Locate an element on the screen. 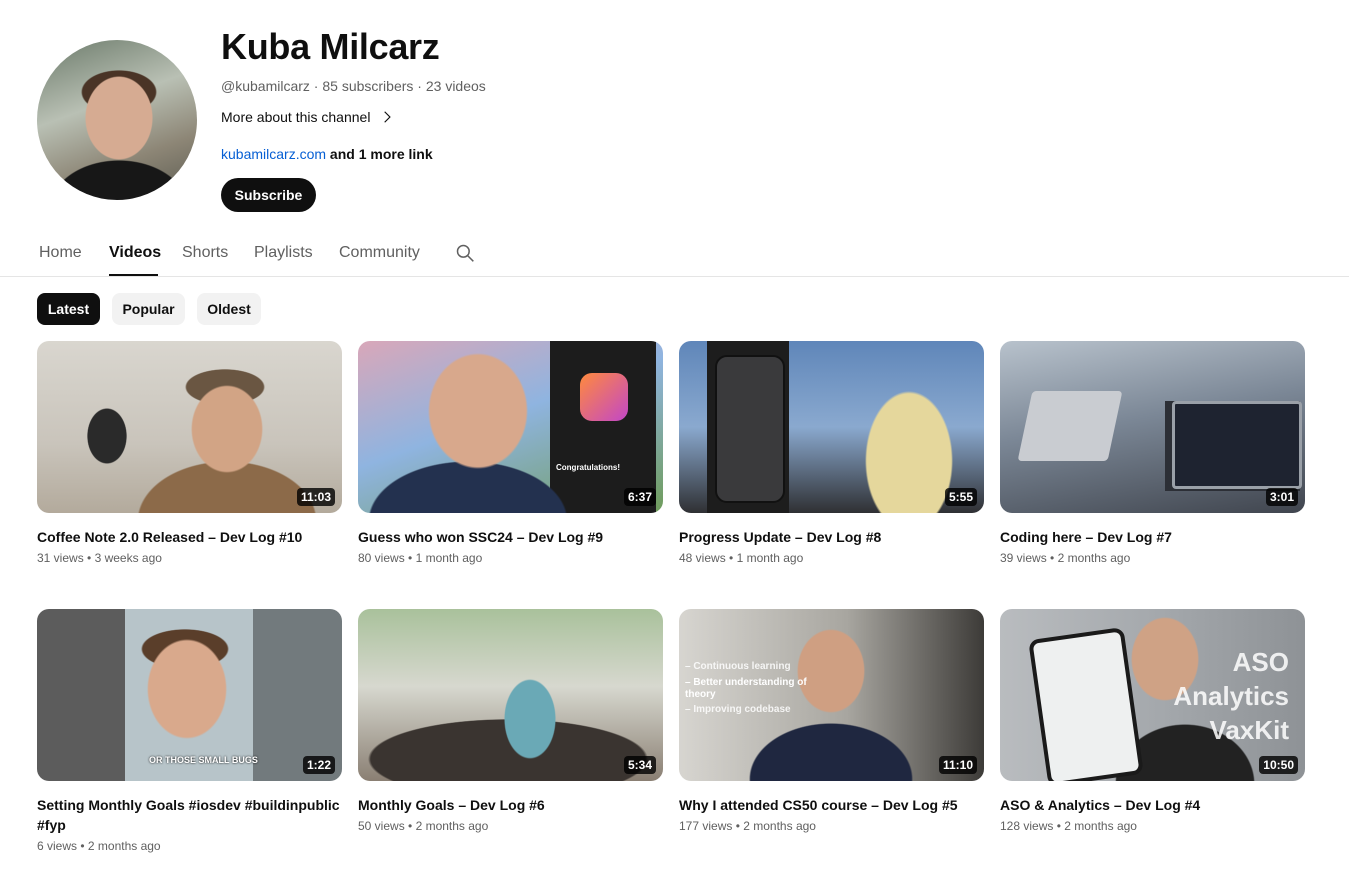 This screenshot has height=879, width=1349. laptop-screen-image is located at coordinates (1237, 445).